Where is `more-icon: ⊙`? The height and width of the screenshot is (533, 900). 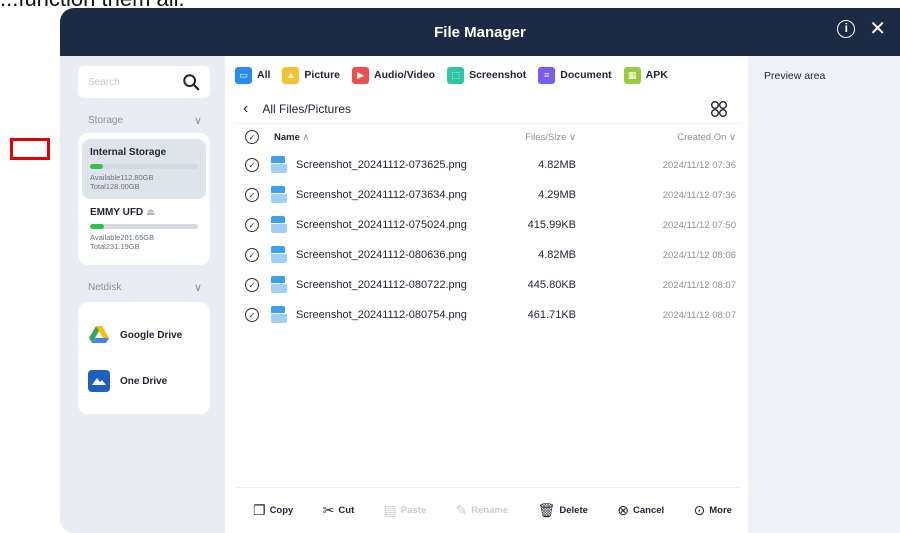
more-icon: ⊙ is located at coordinates (699, 510).